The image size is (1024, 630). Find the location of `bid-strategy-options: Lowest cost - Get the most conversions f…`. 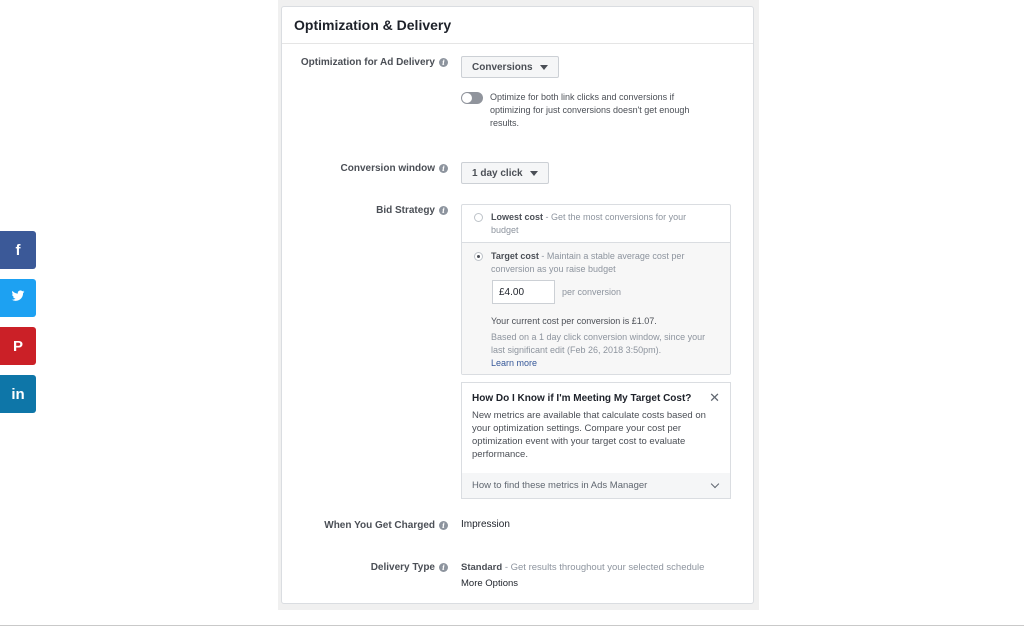

bid-strategy-options: Lowest cost - Get the most conversions f… is located at coordinates (596, 289).